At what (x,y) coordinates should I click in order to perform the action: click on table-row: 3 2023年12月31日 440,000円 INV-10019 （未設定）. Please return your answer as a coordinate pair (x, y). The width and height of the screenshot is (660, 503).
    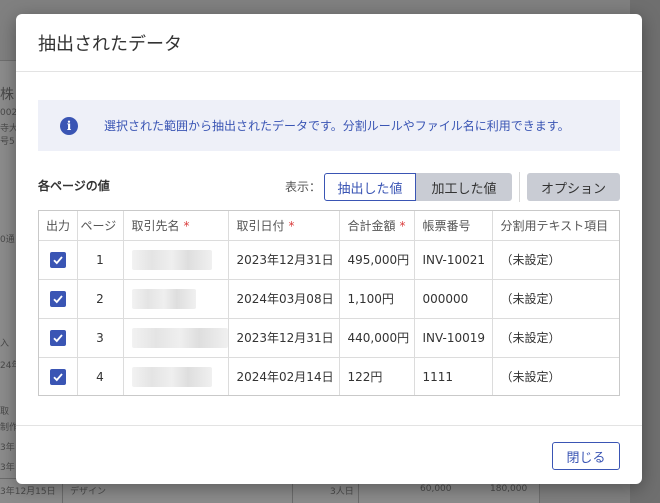
    Looking at the image, I should click on (329, 338).